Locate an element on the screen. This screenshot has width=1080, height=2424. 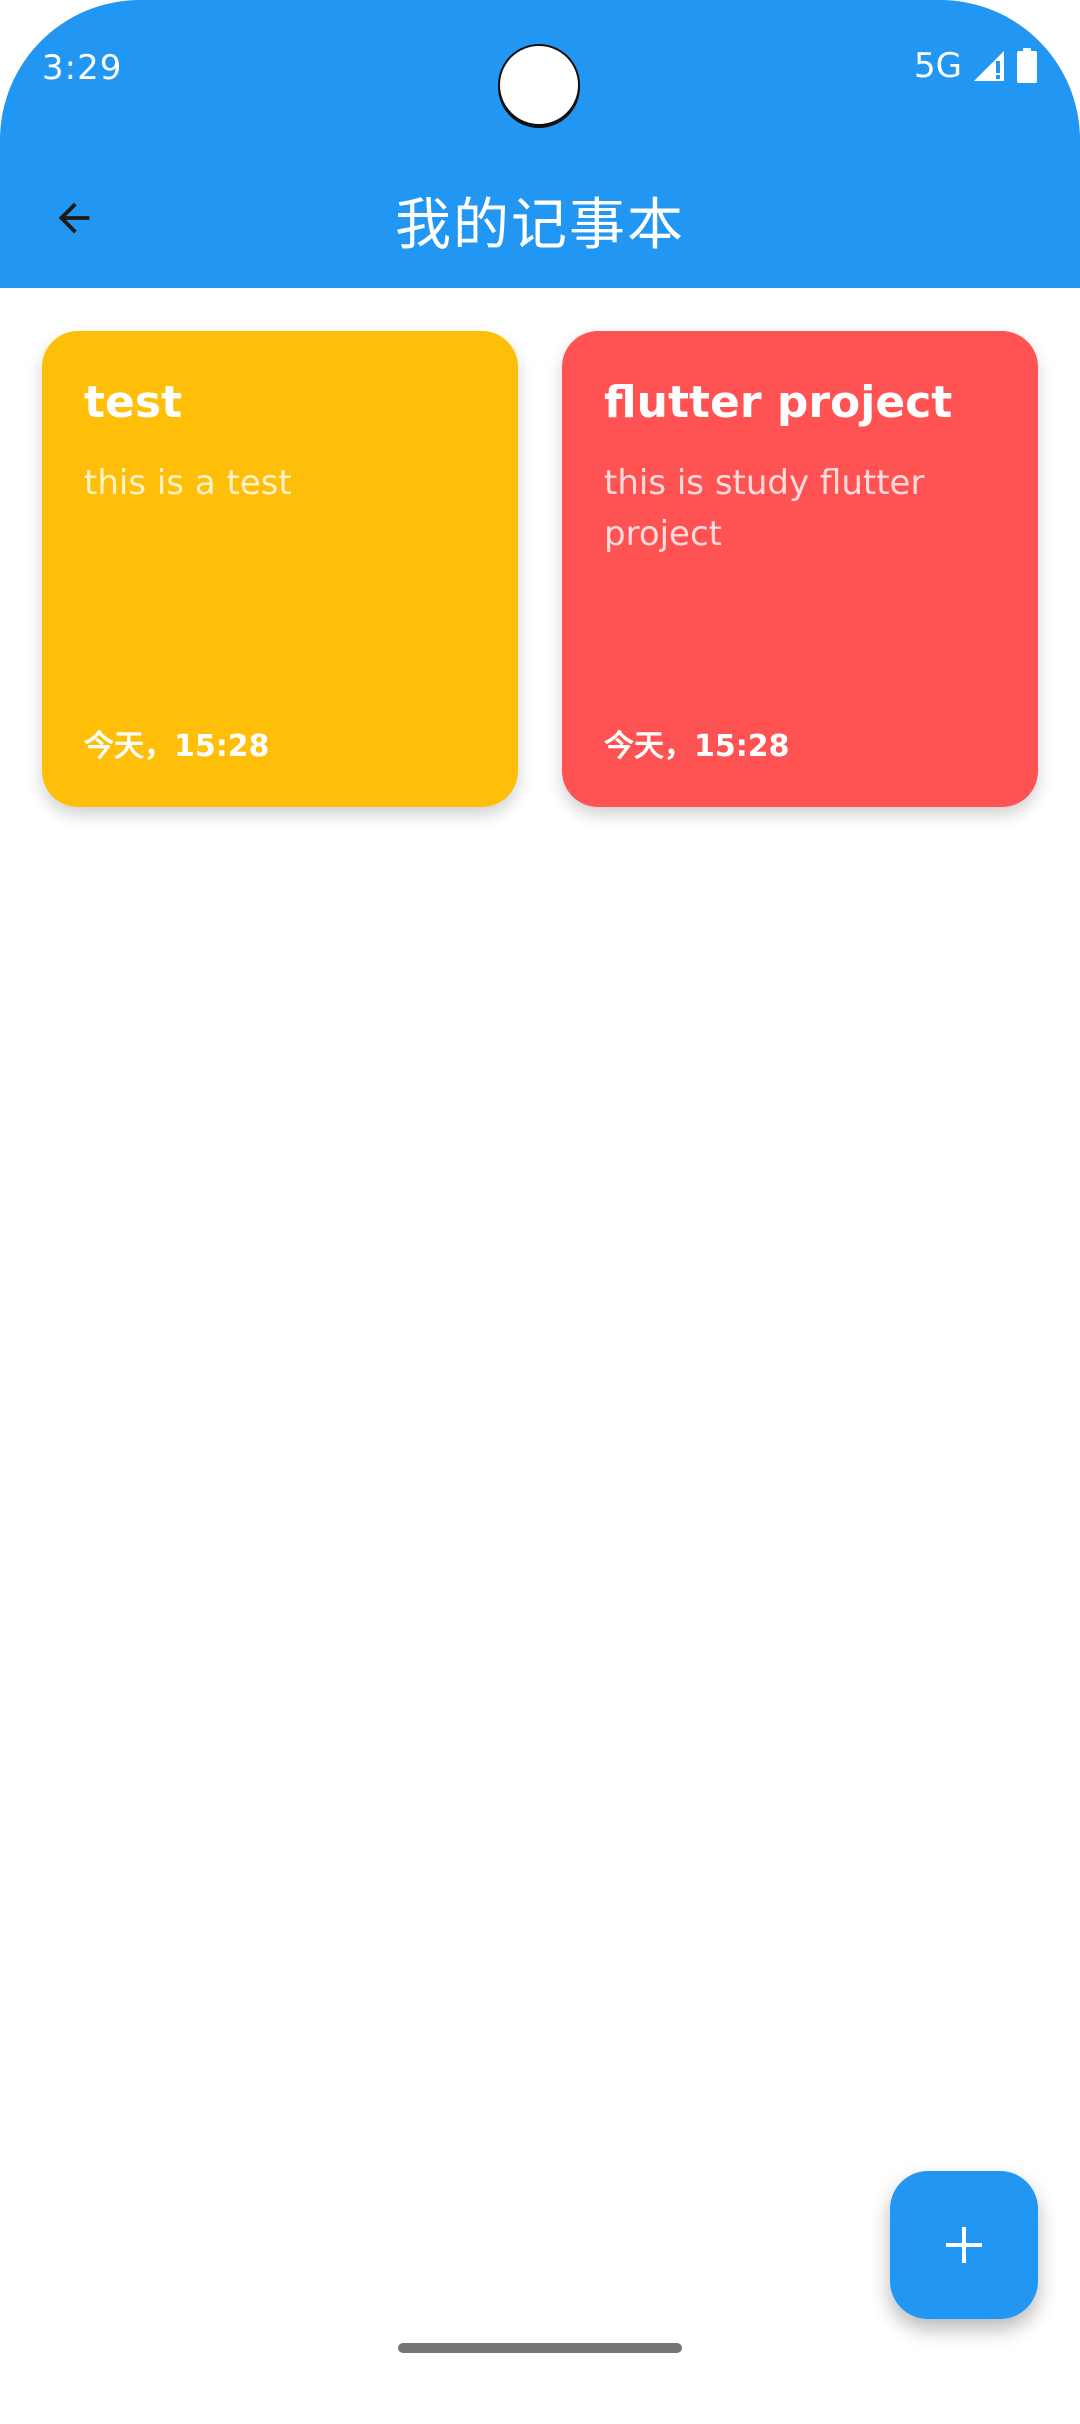
camera-cutout is located at coordinates (539, 85).